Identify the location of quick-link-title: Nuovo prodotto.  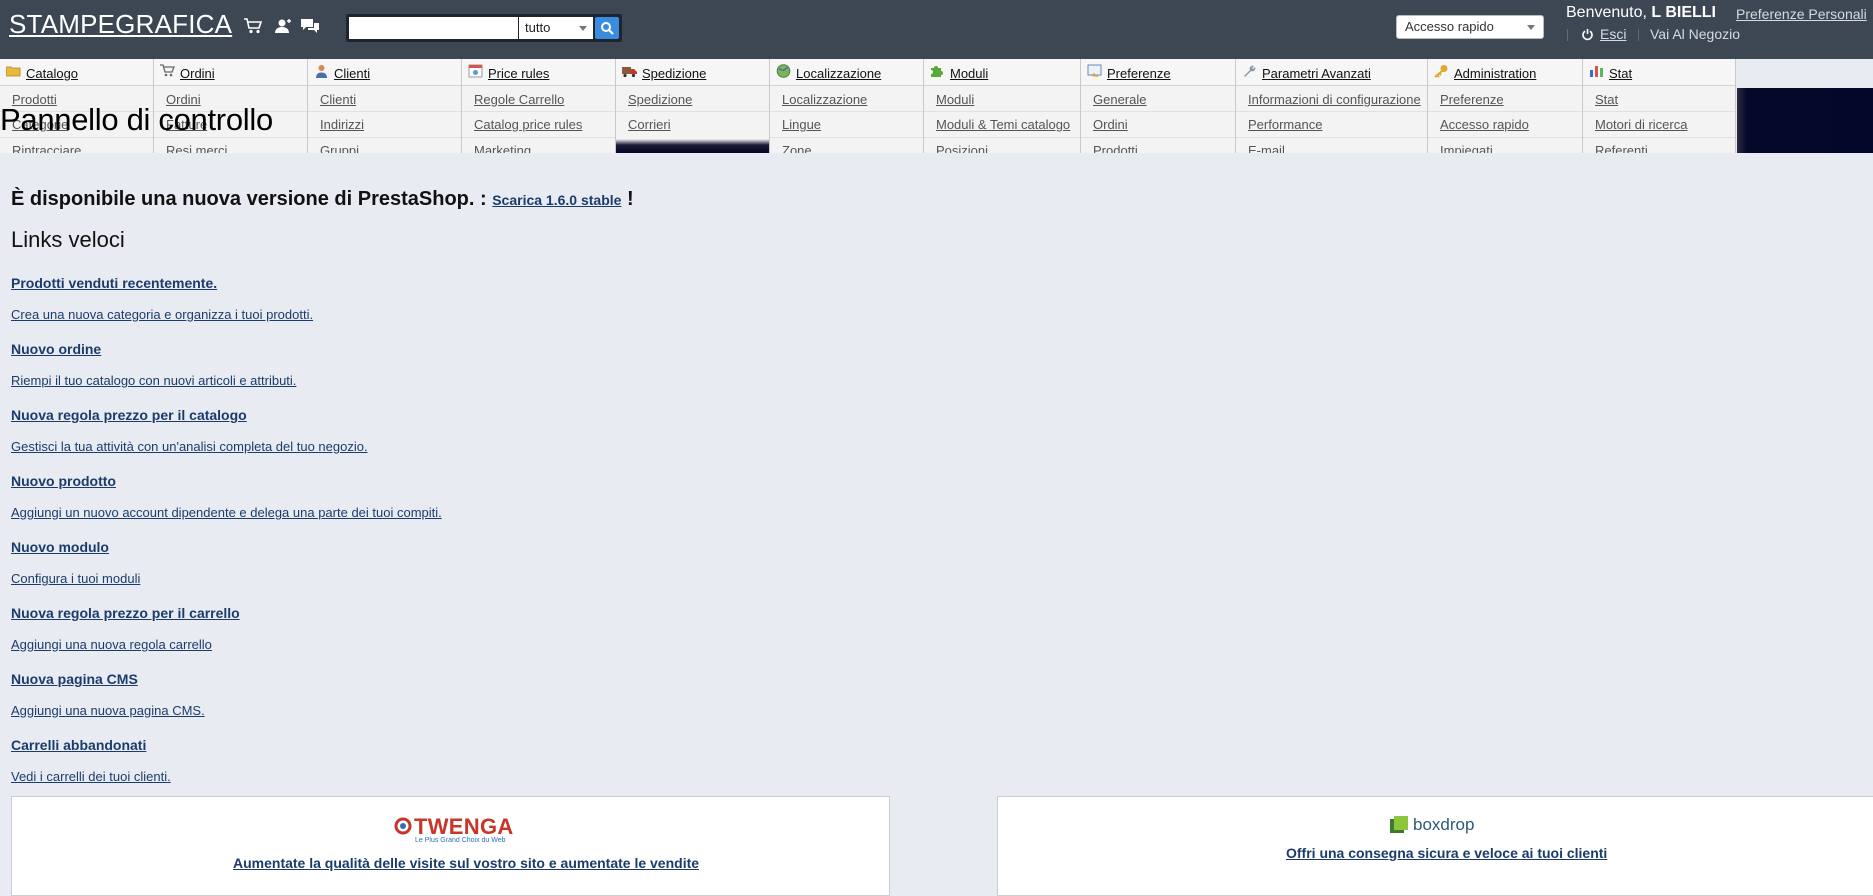
(63, 481).